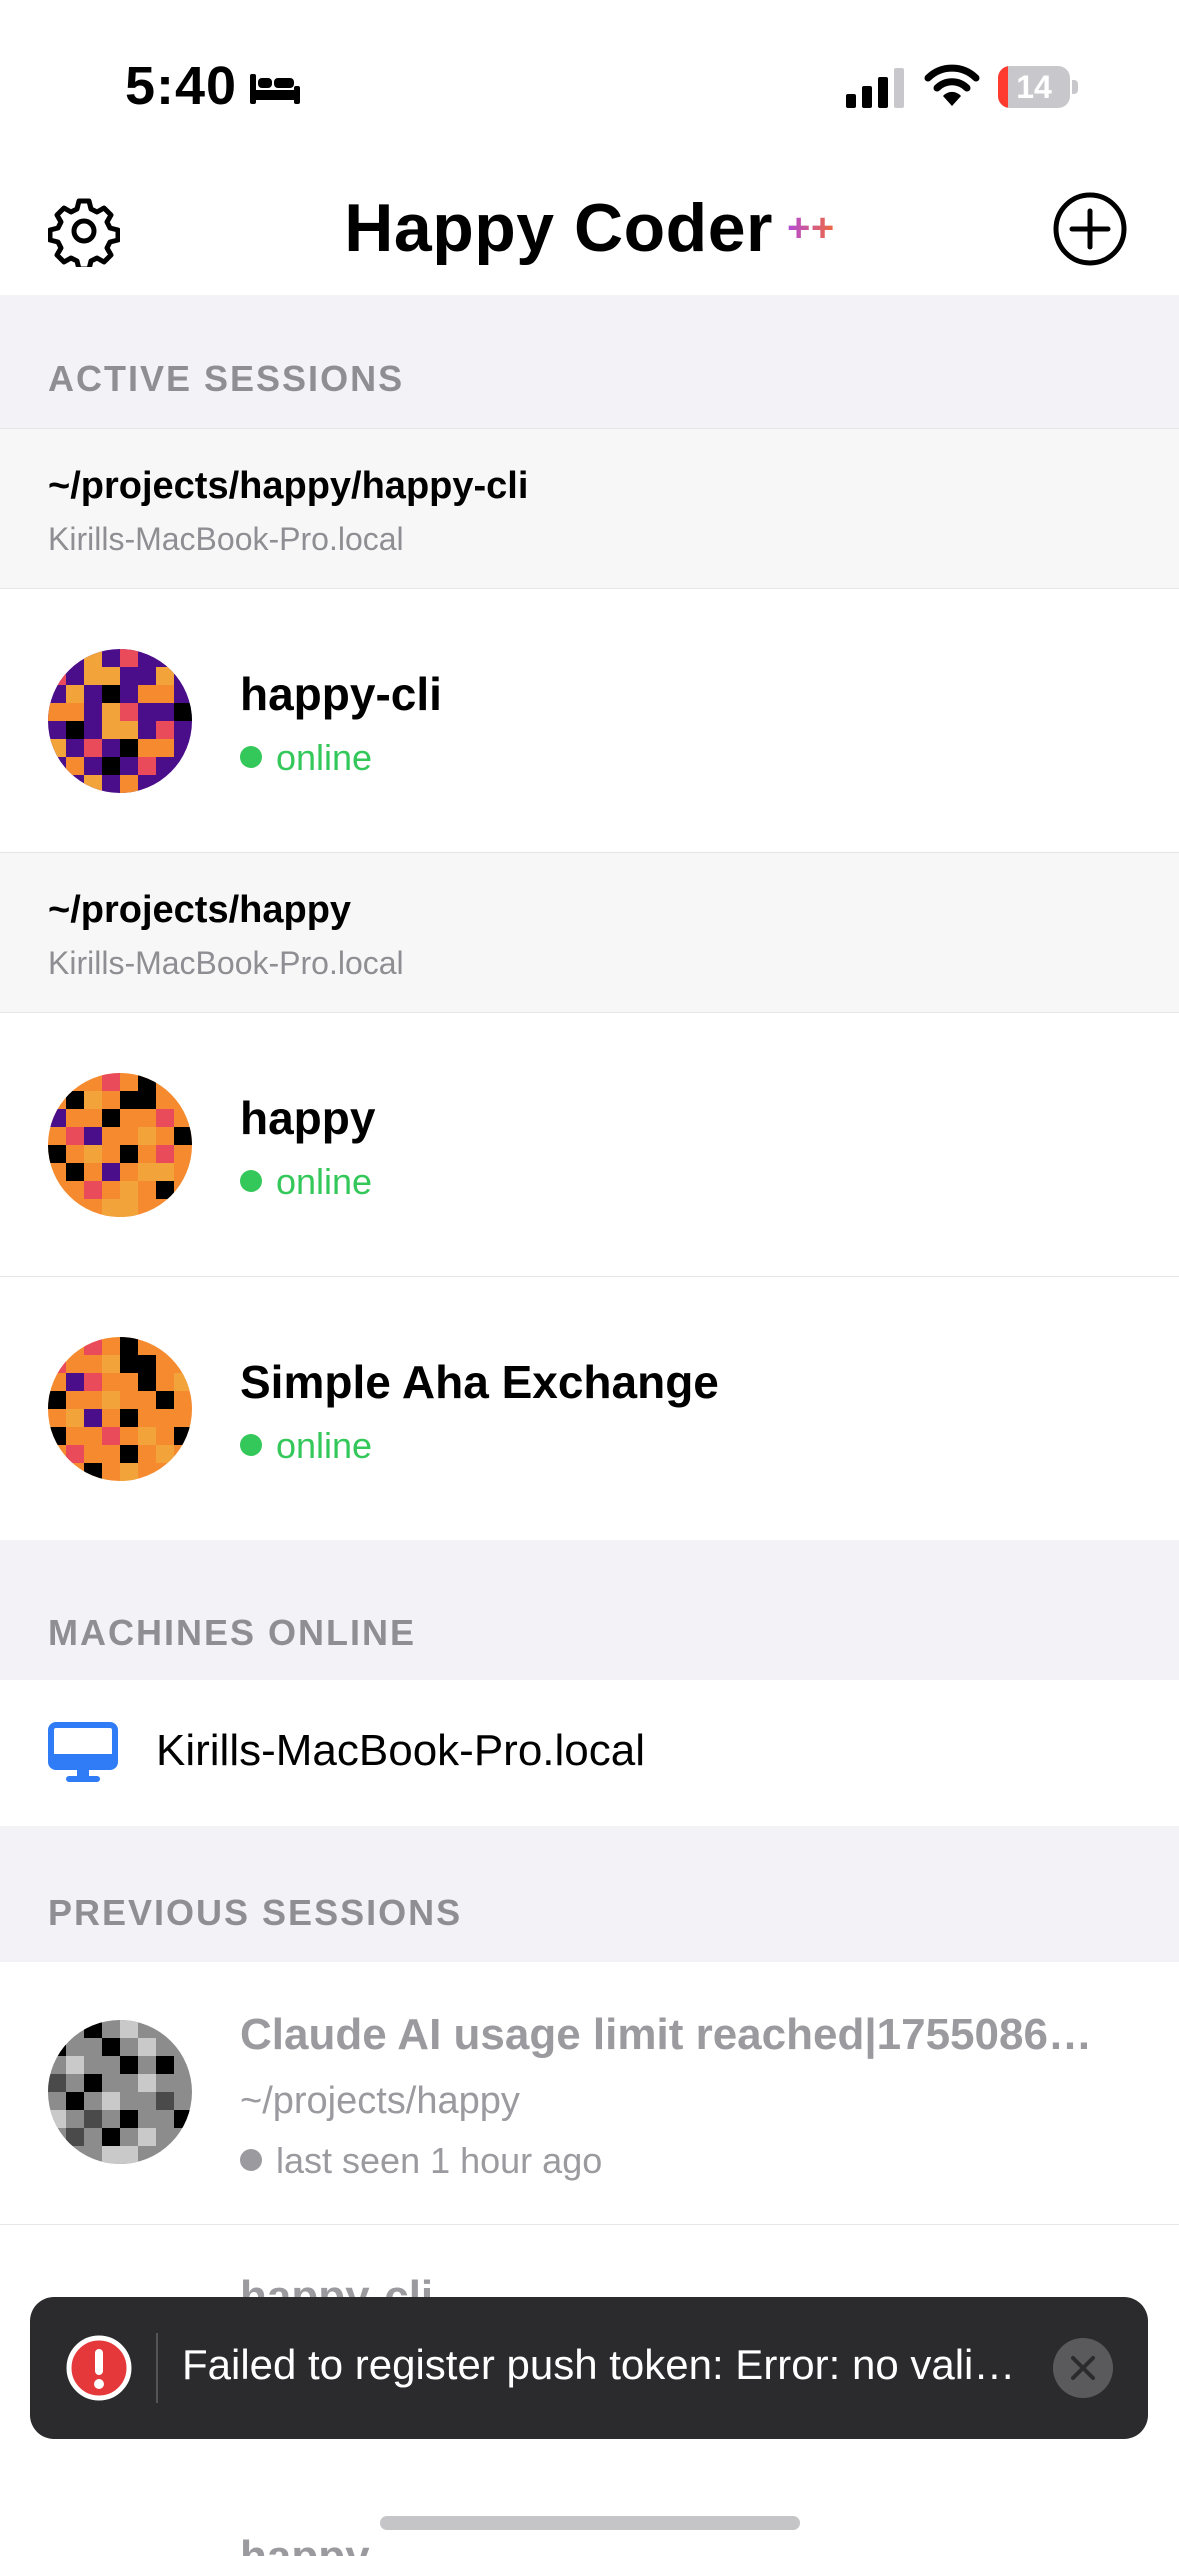  I want to click on machine-name: Kirills-MacBook-Pro.local, so click(401, 1750).